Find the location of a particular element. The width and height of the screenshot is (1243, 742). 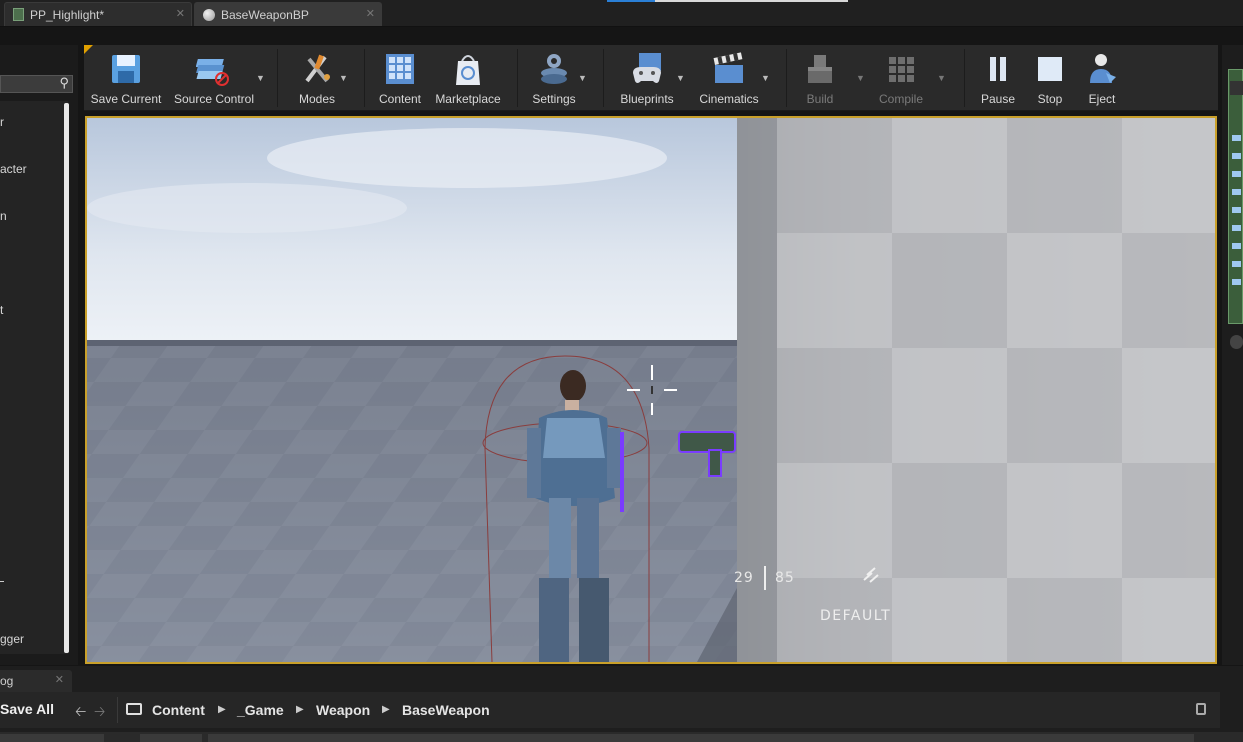

document-tab-bar: PP_Highlight* ✕ BaseWeaponBP ✕ is located at coordinates (621, 13).